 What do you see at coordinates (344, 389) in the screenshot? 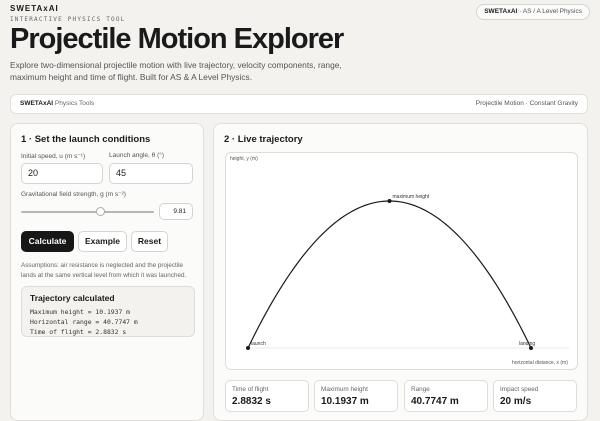
I see `stat-label: Maximum height` at bounding box center [344, 389].